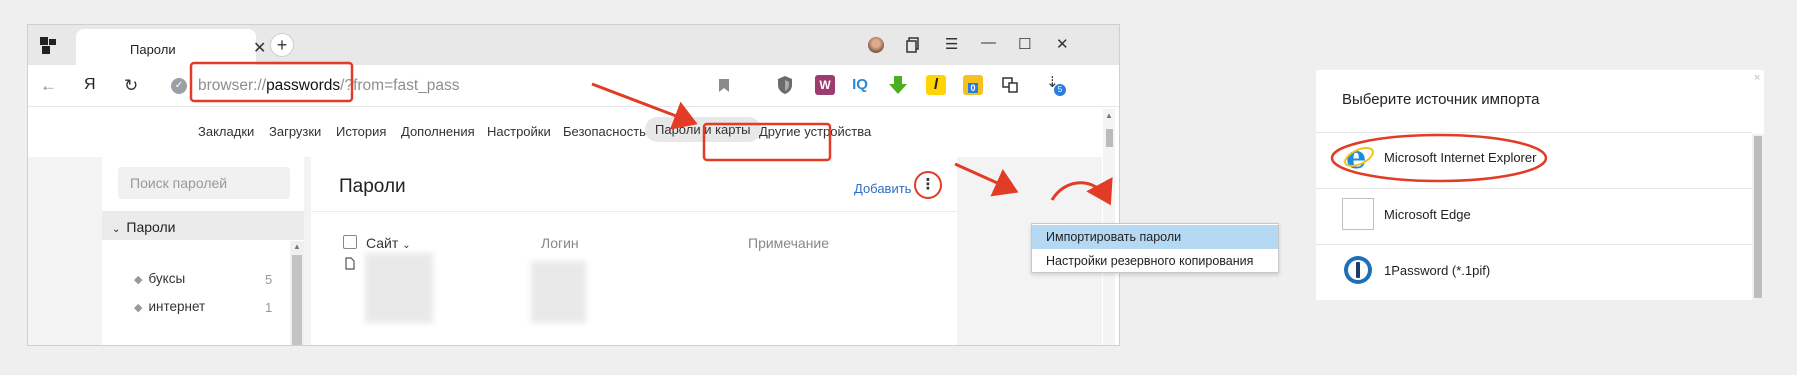 The image size is (1797, 375). Describe the element at coordinates (560, 243) in the screenshot. I see `column-login: Логин` at that location.